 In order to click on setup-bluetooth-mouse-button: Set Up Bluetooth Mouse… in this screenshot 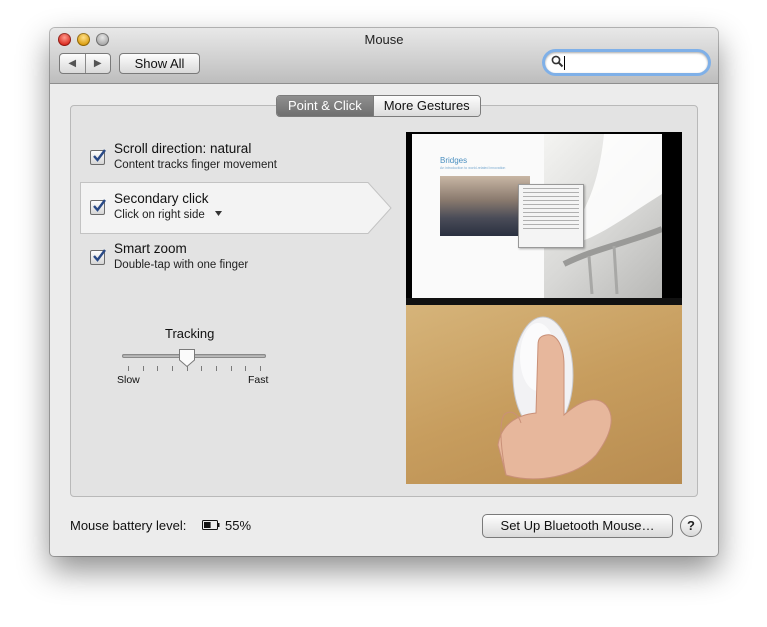, I will do `click(577, 526)`.